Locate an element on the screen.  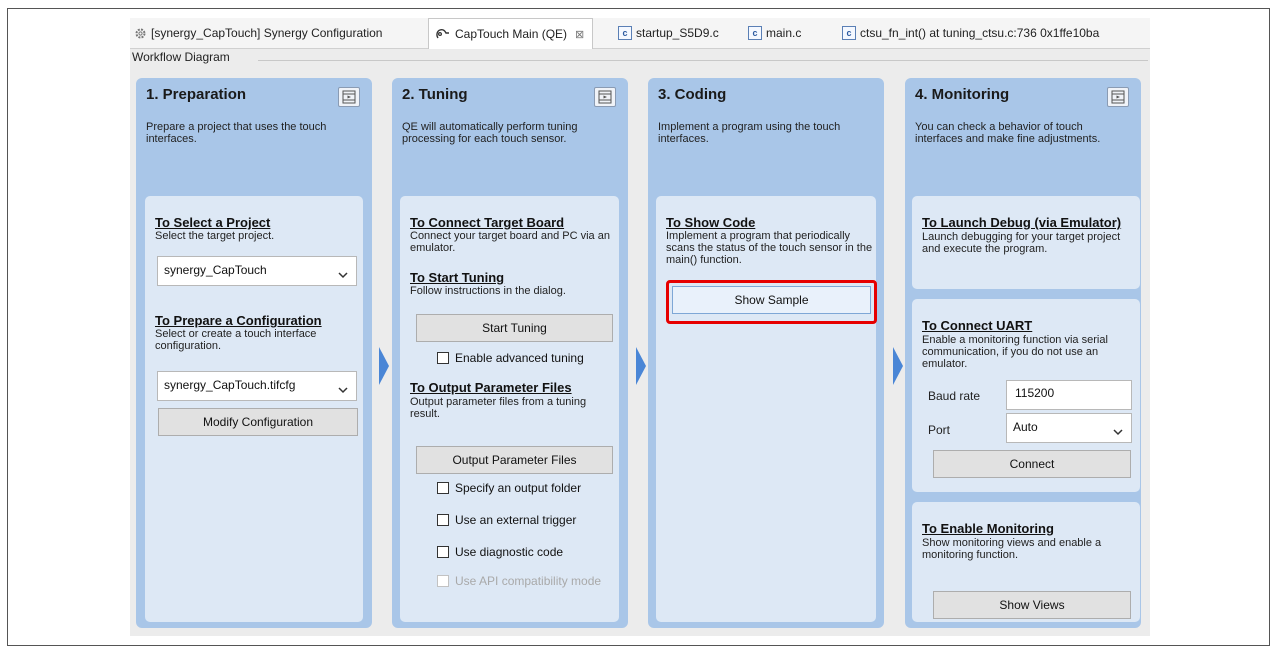
checkbox-label: Use API compatibility mode is located at coordinates (528, 581).